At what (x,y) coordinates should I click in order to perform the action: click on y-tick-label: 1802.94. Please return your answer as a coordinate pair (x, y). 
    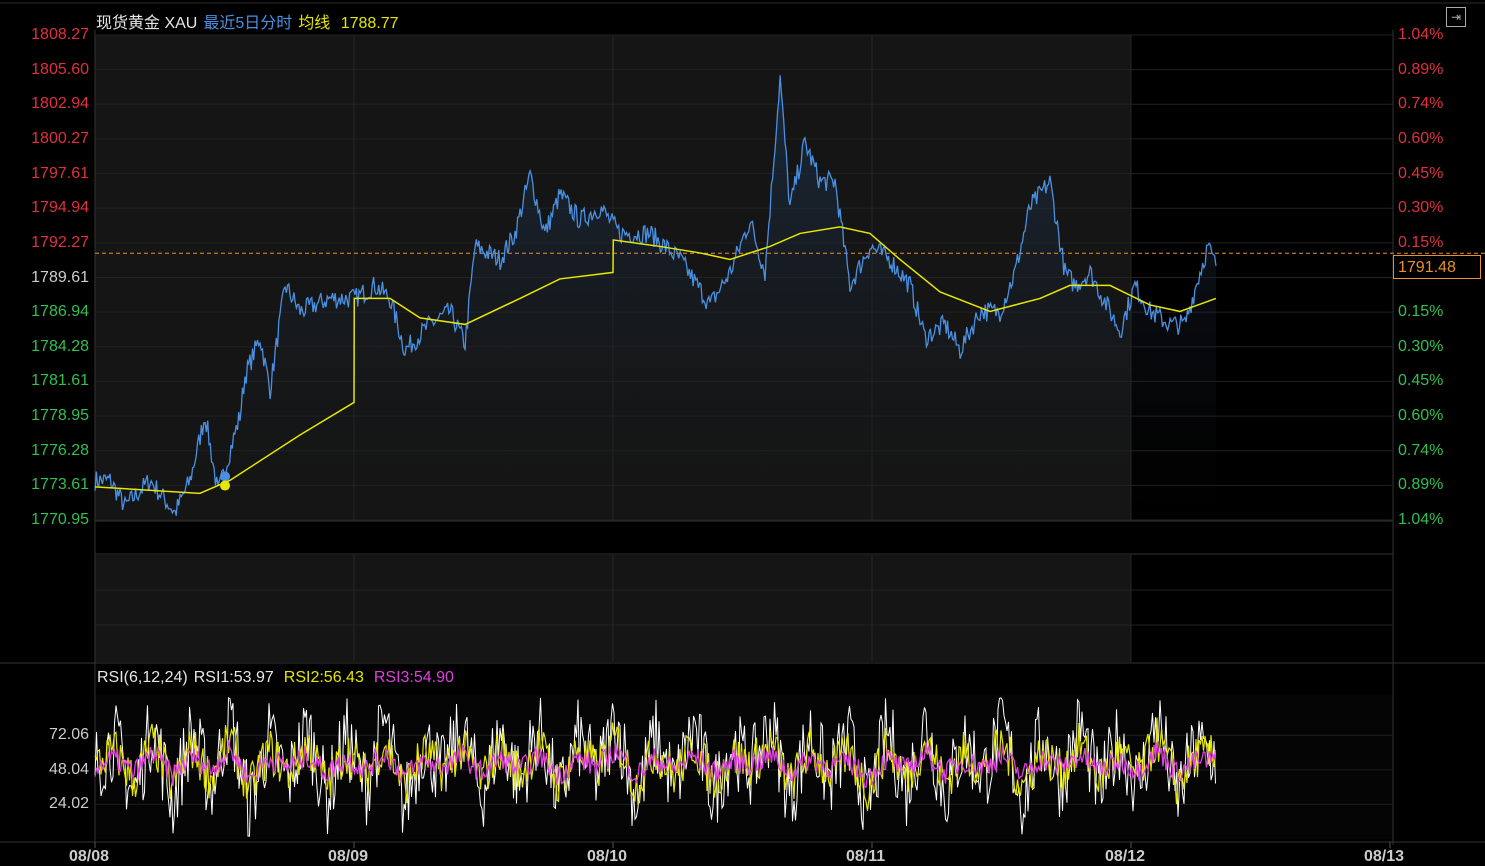
    Looking at the image, I should click on (60, 104).